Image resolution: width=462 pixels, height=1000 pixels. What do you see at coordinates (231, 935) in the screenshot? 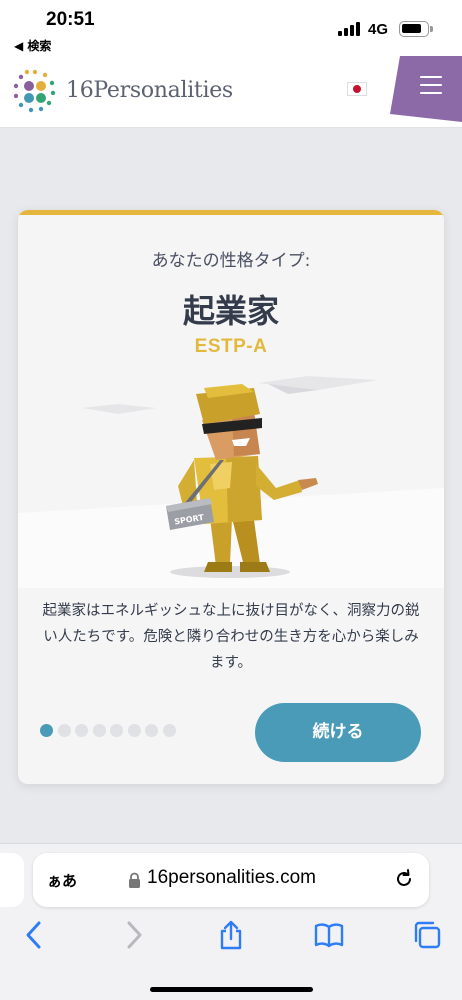
I see `share-icon` at bounding box center [231, 935].